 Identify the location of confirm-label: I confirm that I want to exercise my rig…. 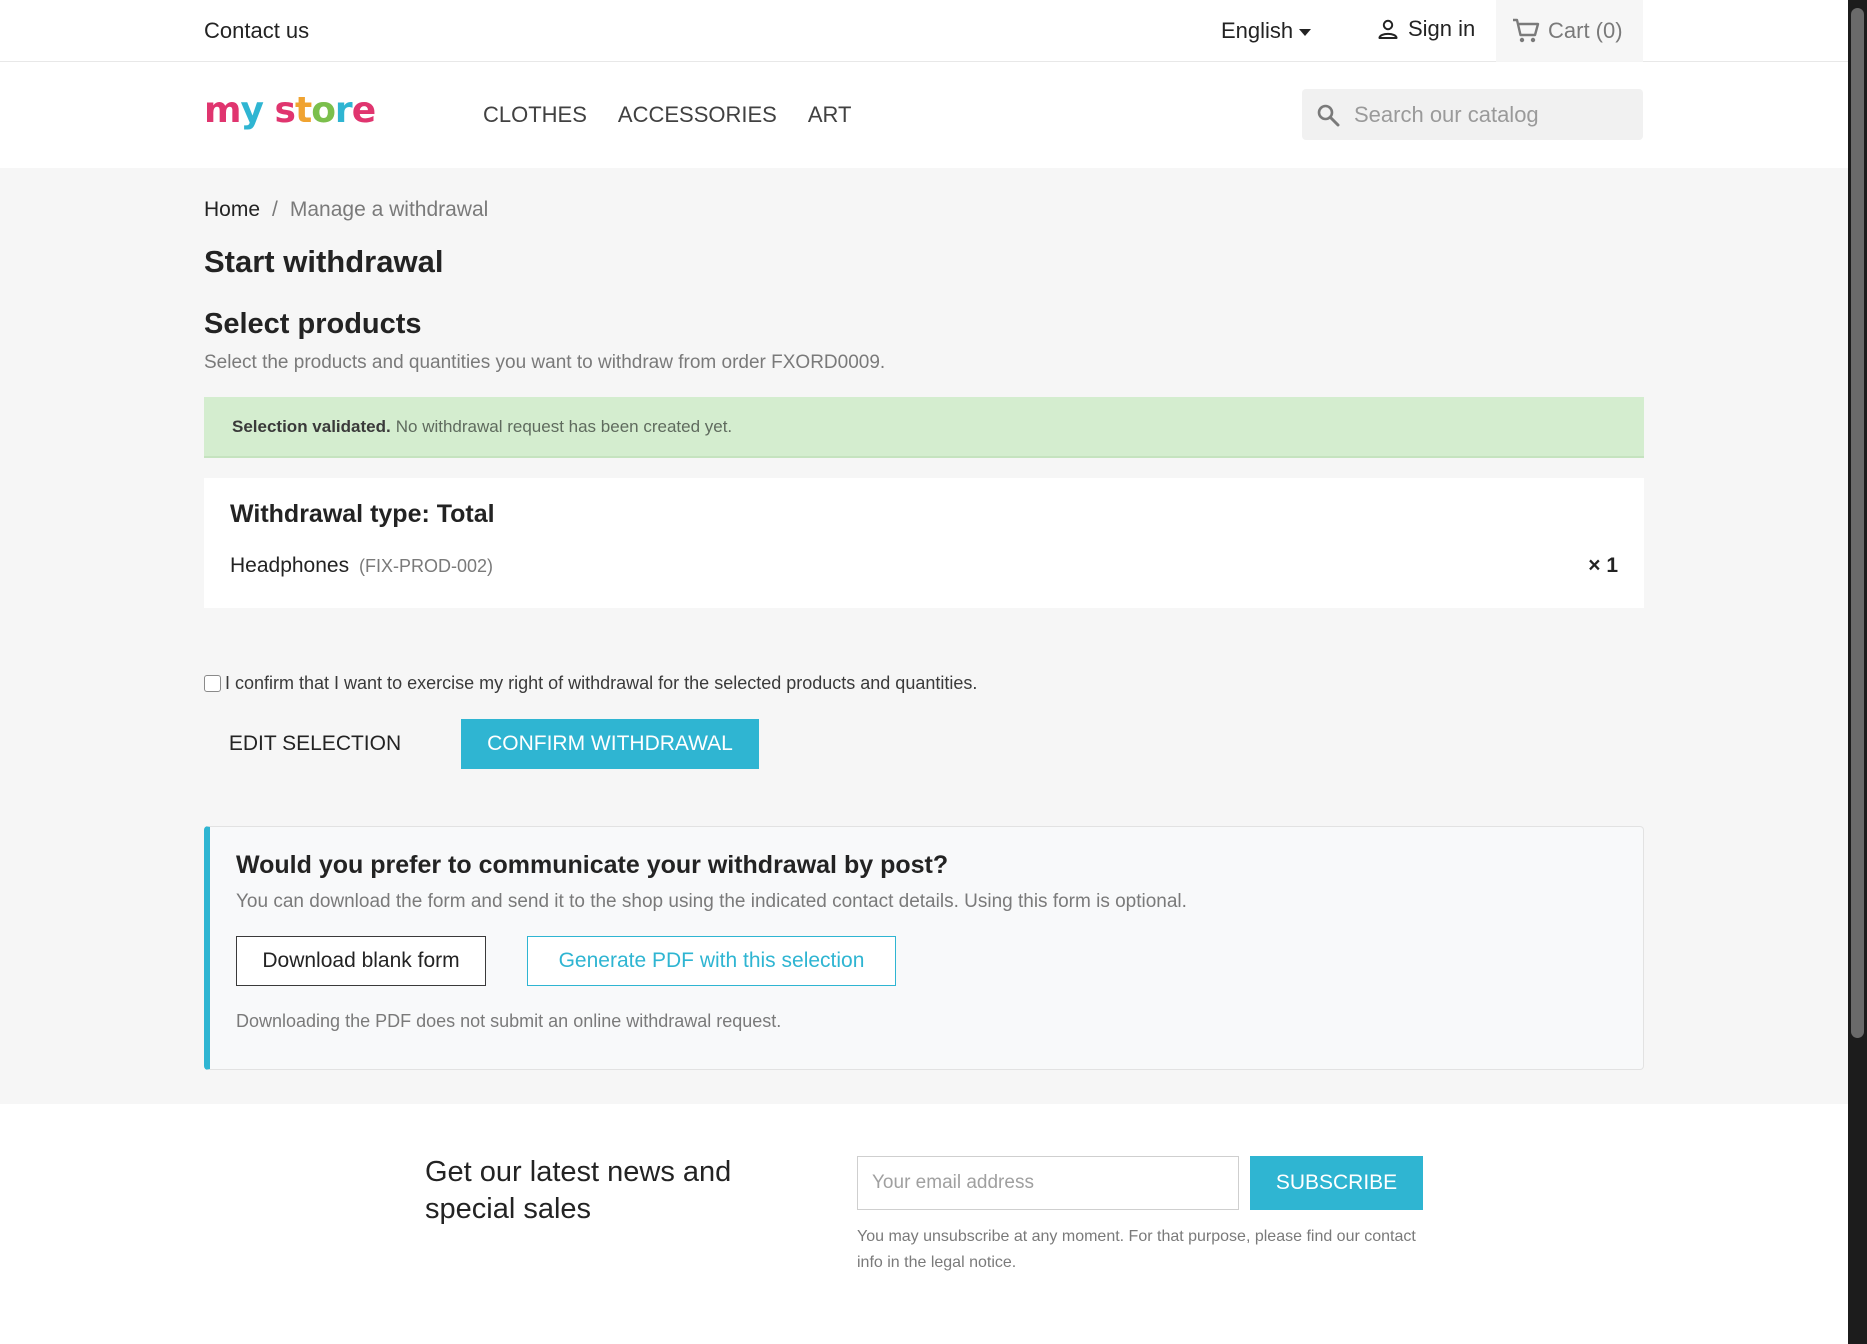
(601, 683).